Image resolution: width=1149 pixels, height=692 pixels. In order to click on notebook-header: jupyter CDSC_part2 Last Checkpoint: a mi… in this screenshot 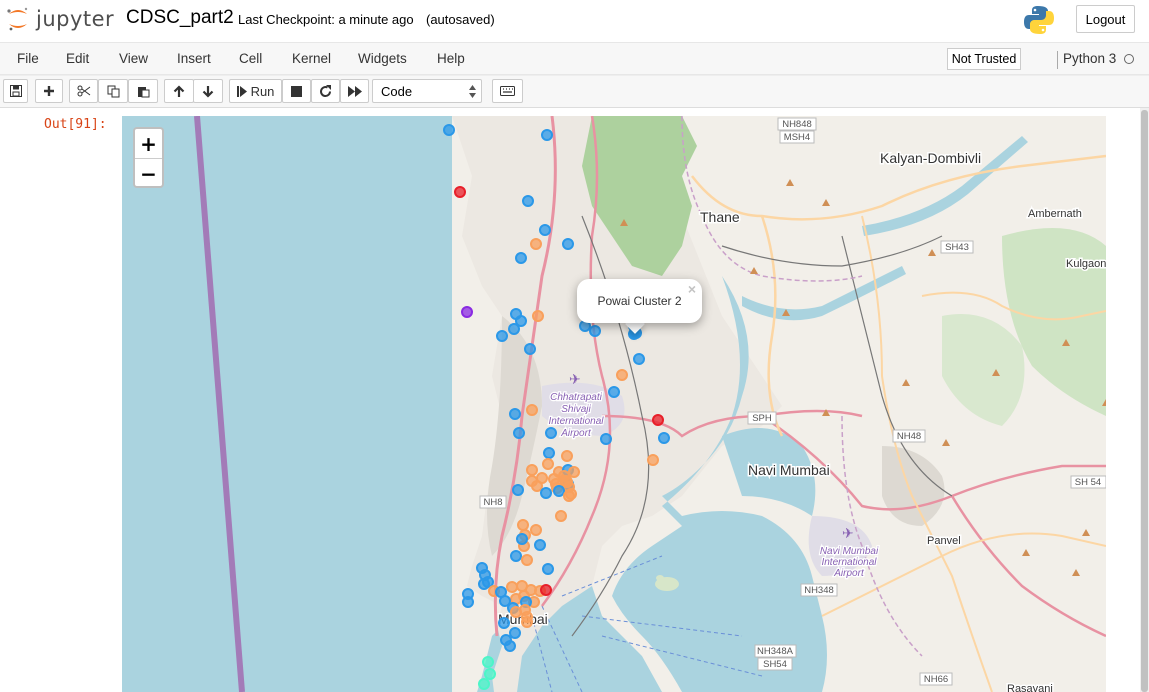, I will do `click(574, 21)`.